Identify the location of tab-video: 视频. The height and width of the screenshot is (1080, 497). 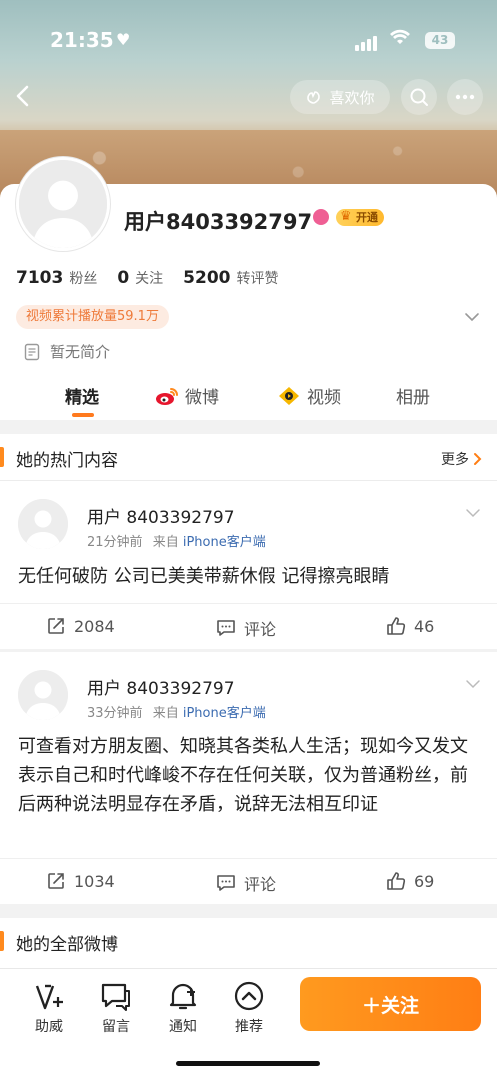
(309, 395).